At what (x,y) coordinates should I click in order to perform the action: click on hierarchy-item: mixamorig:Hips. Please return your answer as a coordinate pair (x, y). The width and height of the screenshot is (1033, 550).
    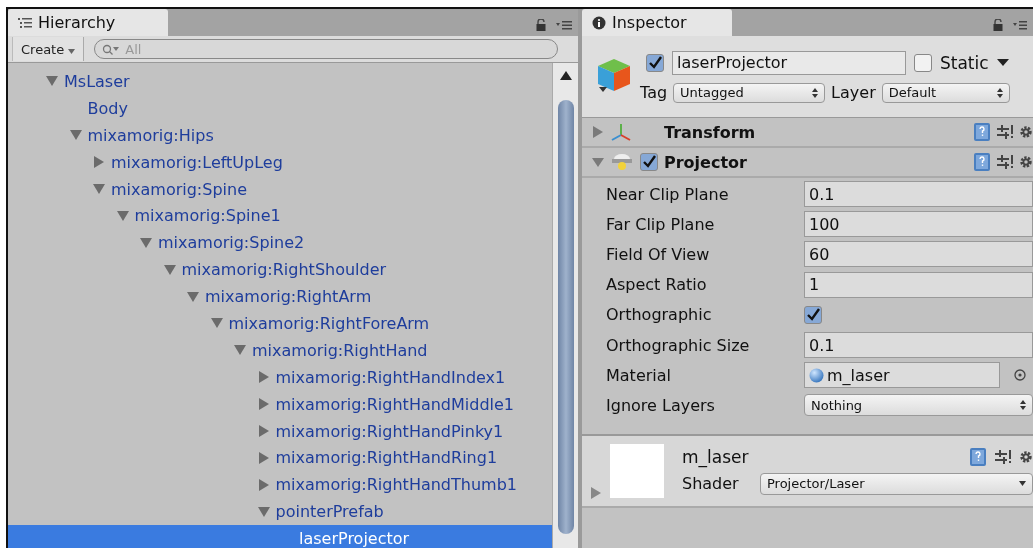
    Looking at the image, I should click on (280, 135).